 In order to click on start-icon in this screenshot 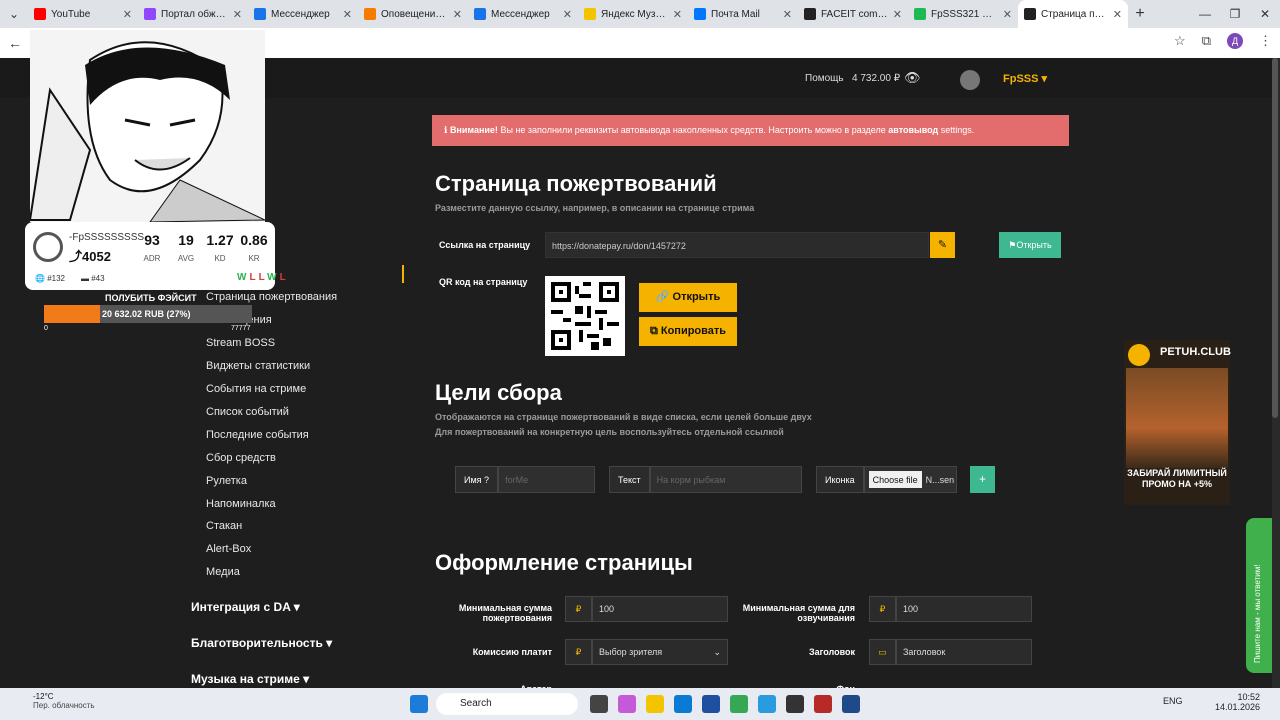, I will do `click(419, 704)`.